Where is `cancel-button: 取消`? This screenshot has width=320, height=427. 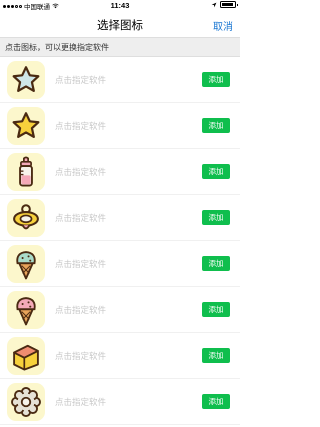
cancel-button: 取消 is located at coordinates (223, 25).